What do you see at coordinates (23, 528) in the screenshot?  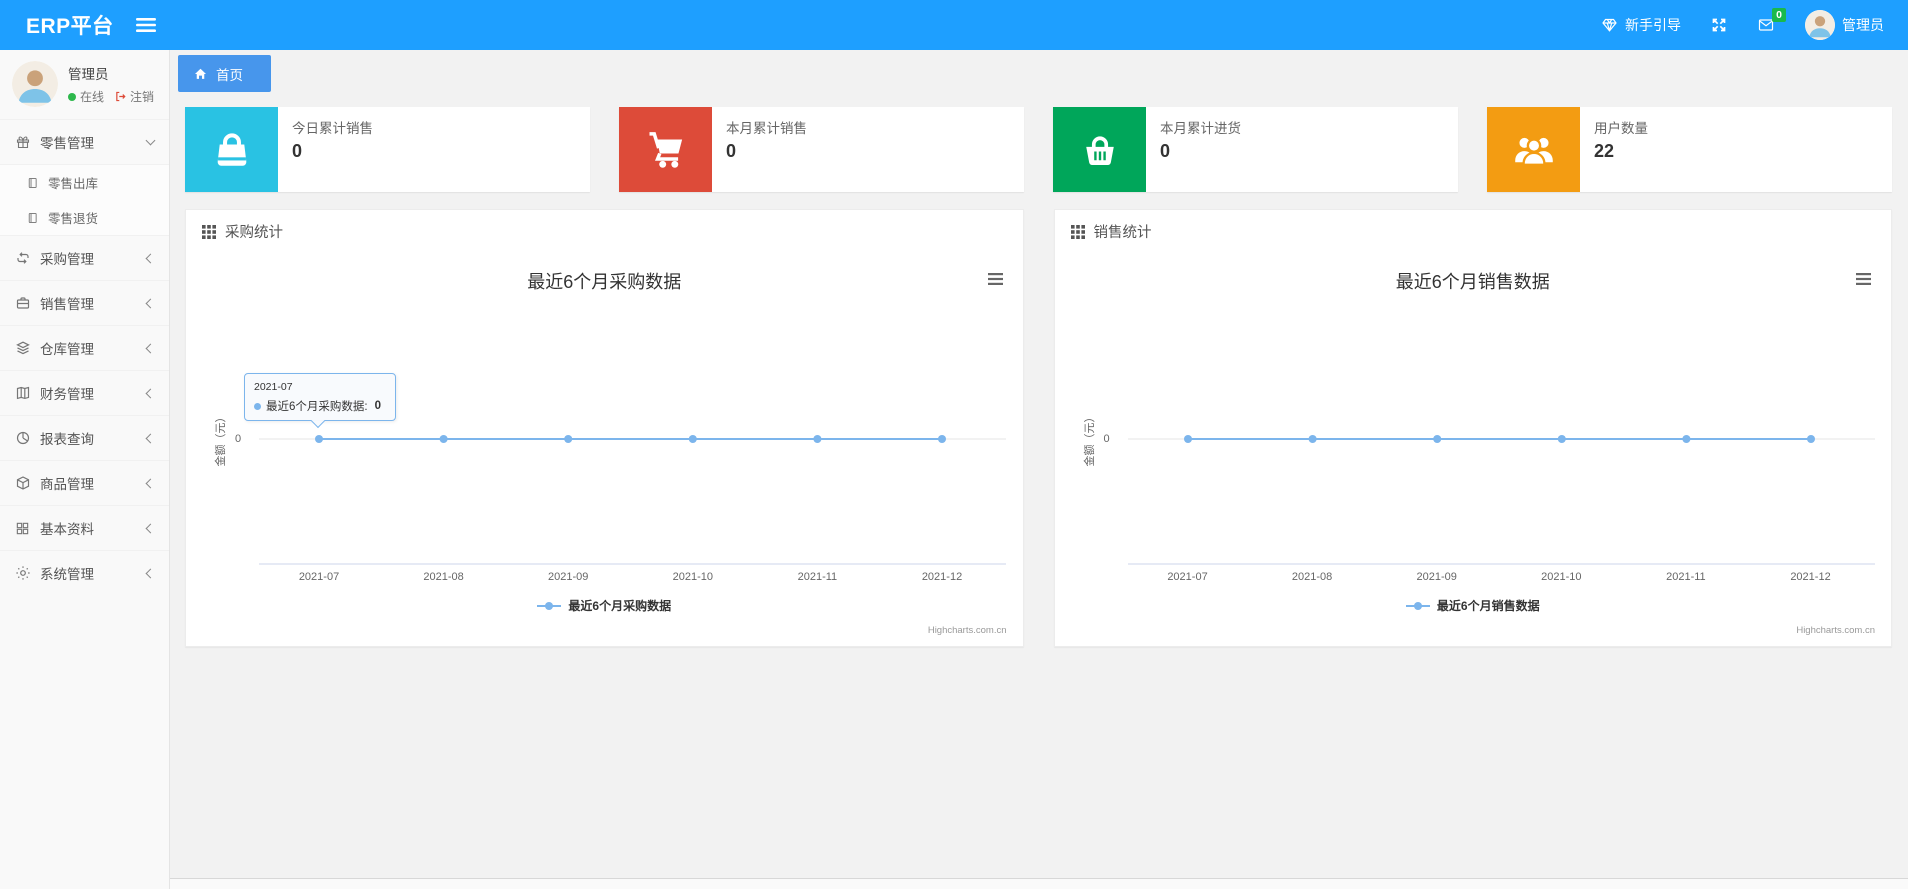 I see `grid-icon` at bounding box center [23, 528].